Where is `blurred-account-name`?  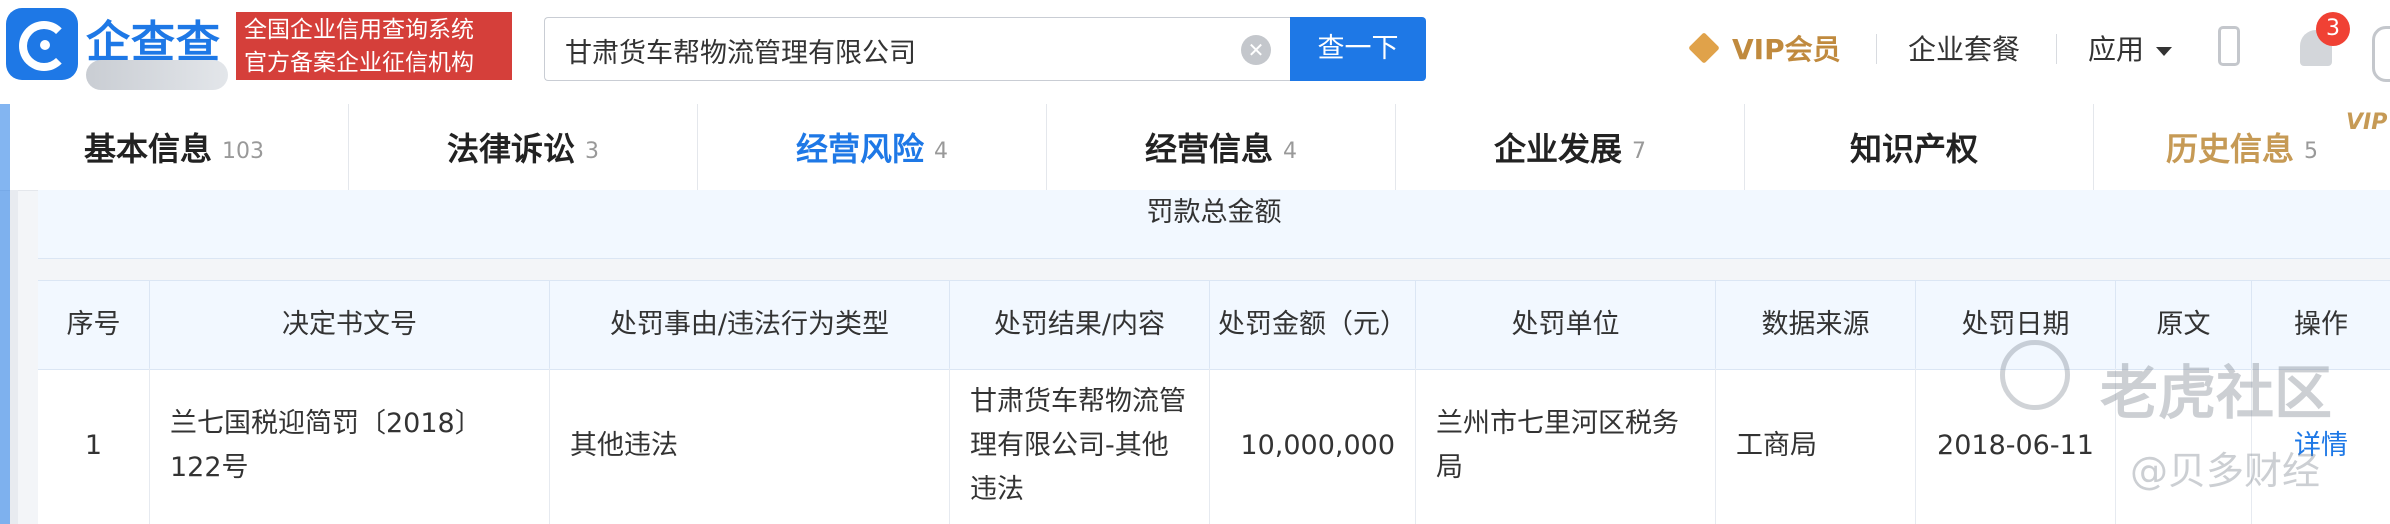 blurred-account-name is located at coordinates (157, 75).